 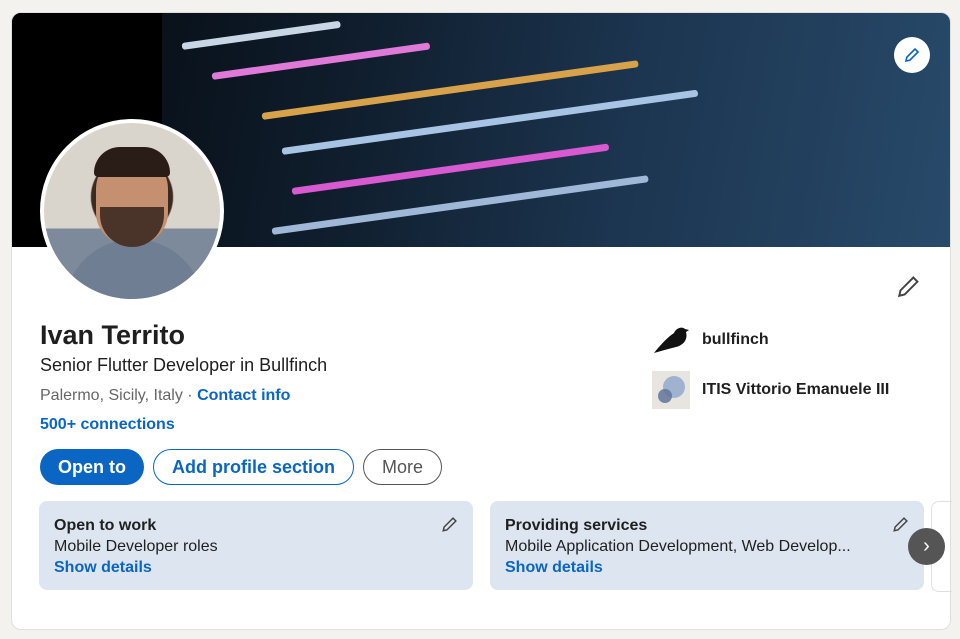 What do you see at coordinates (671, 390) in the screenshot?
I see `school-logo-icon` at bounding box center [671, 390].